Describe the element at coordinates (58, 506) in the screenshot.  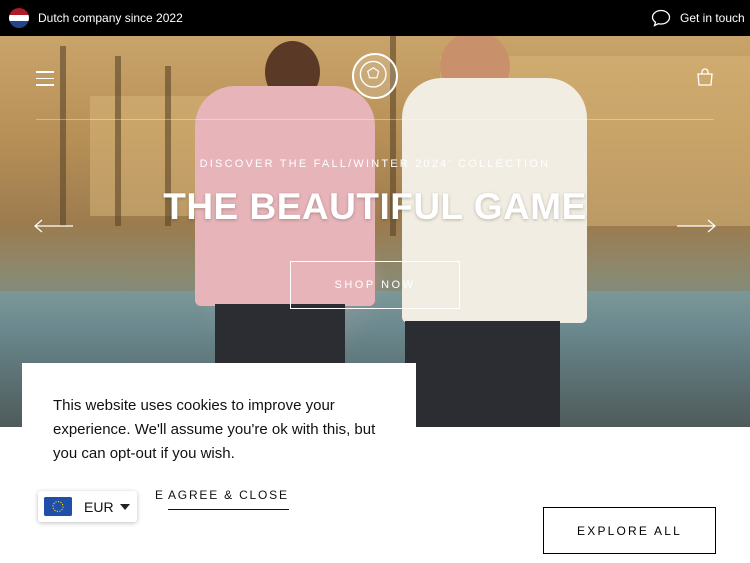
I see `eu-flag-icon` at that location.